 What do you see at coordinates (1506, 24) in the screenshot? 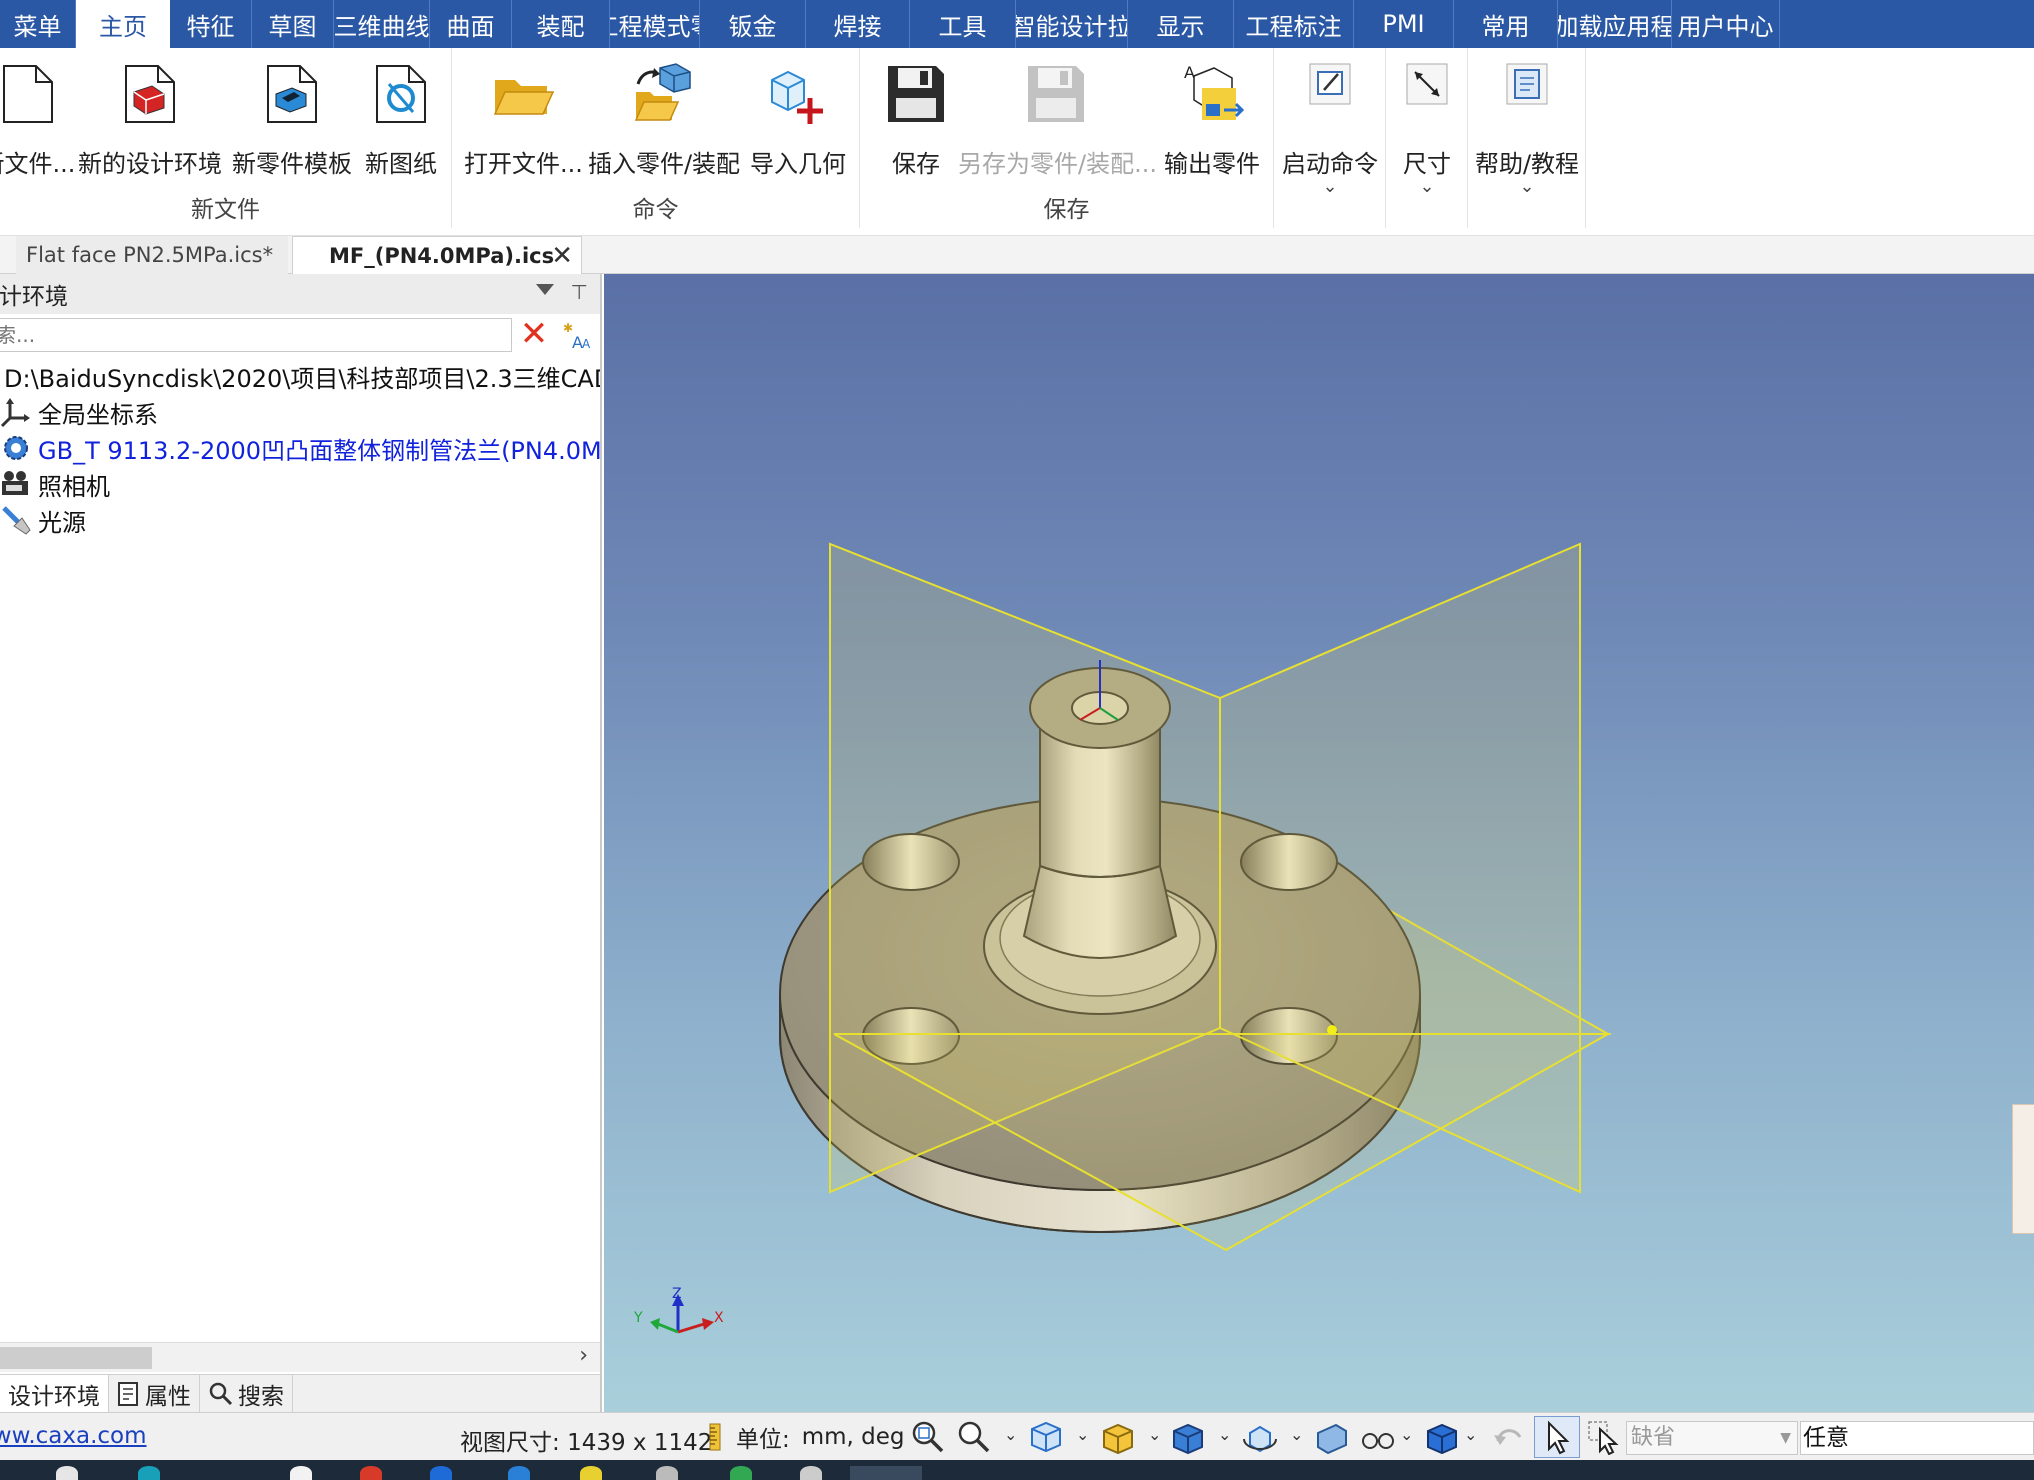
I see `menu-tab-common: 常用` at bounding box center [1506, 24].